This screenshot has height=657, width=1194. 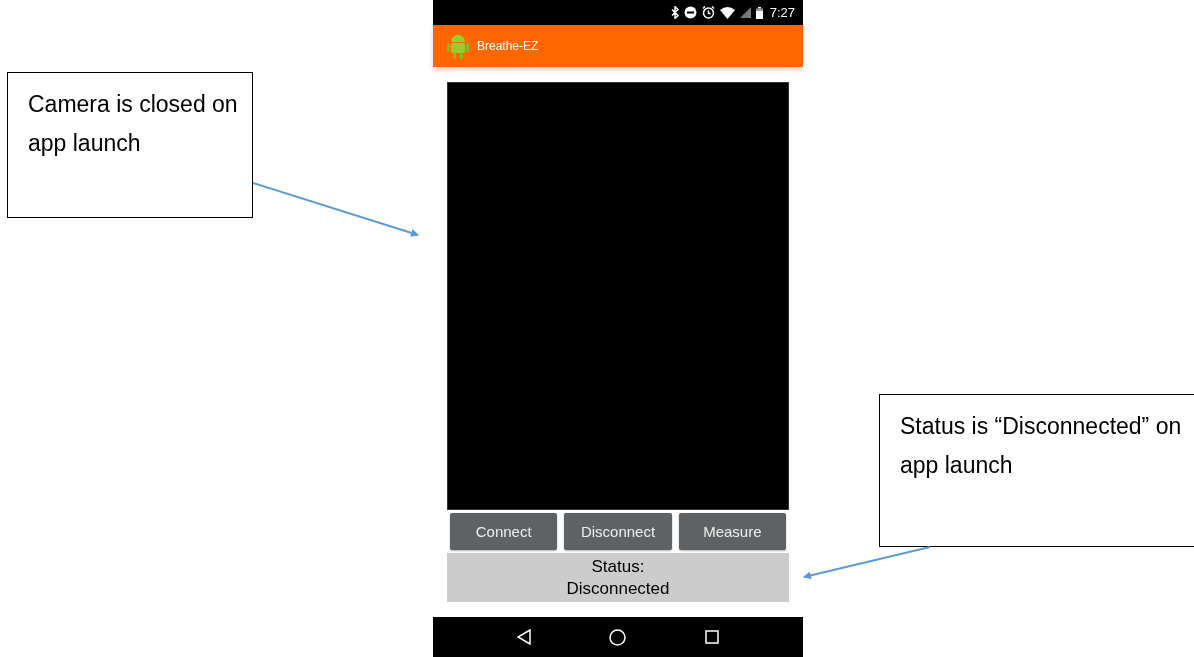 What do you see at coordinates (1036, 470) in the screenshot?
I see `annotation-callout: Status is “Disconnected” on app launch` at bounding box center [1036, 470].